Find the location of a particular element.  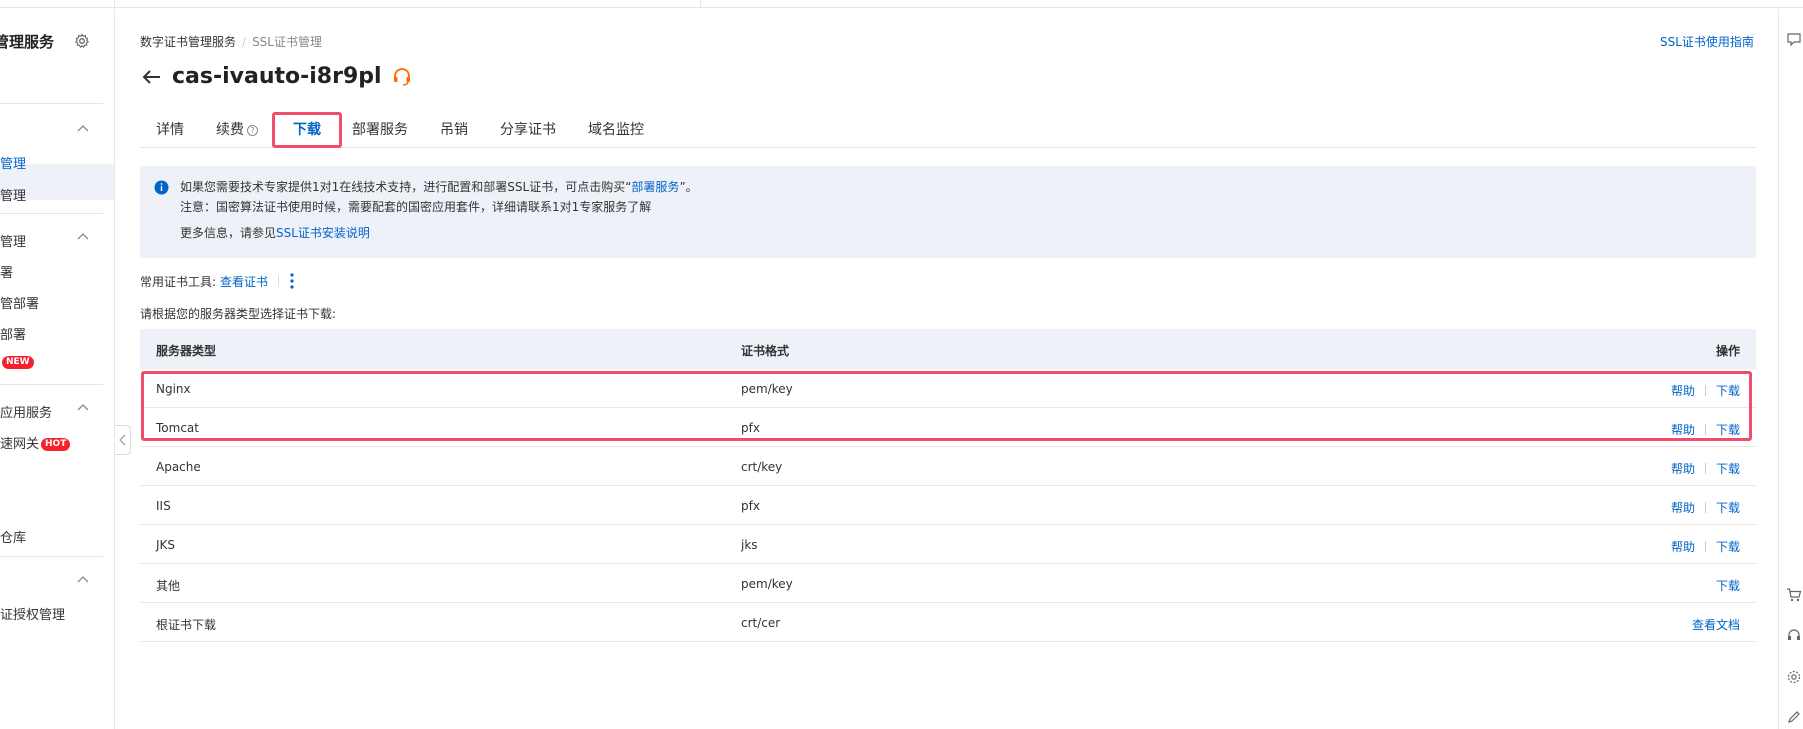

tab-bar: 详情 续费? 下载 部署服务 吊销 分享证书 域名监控 is located at coordinates (948, 131).